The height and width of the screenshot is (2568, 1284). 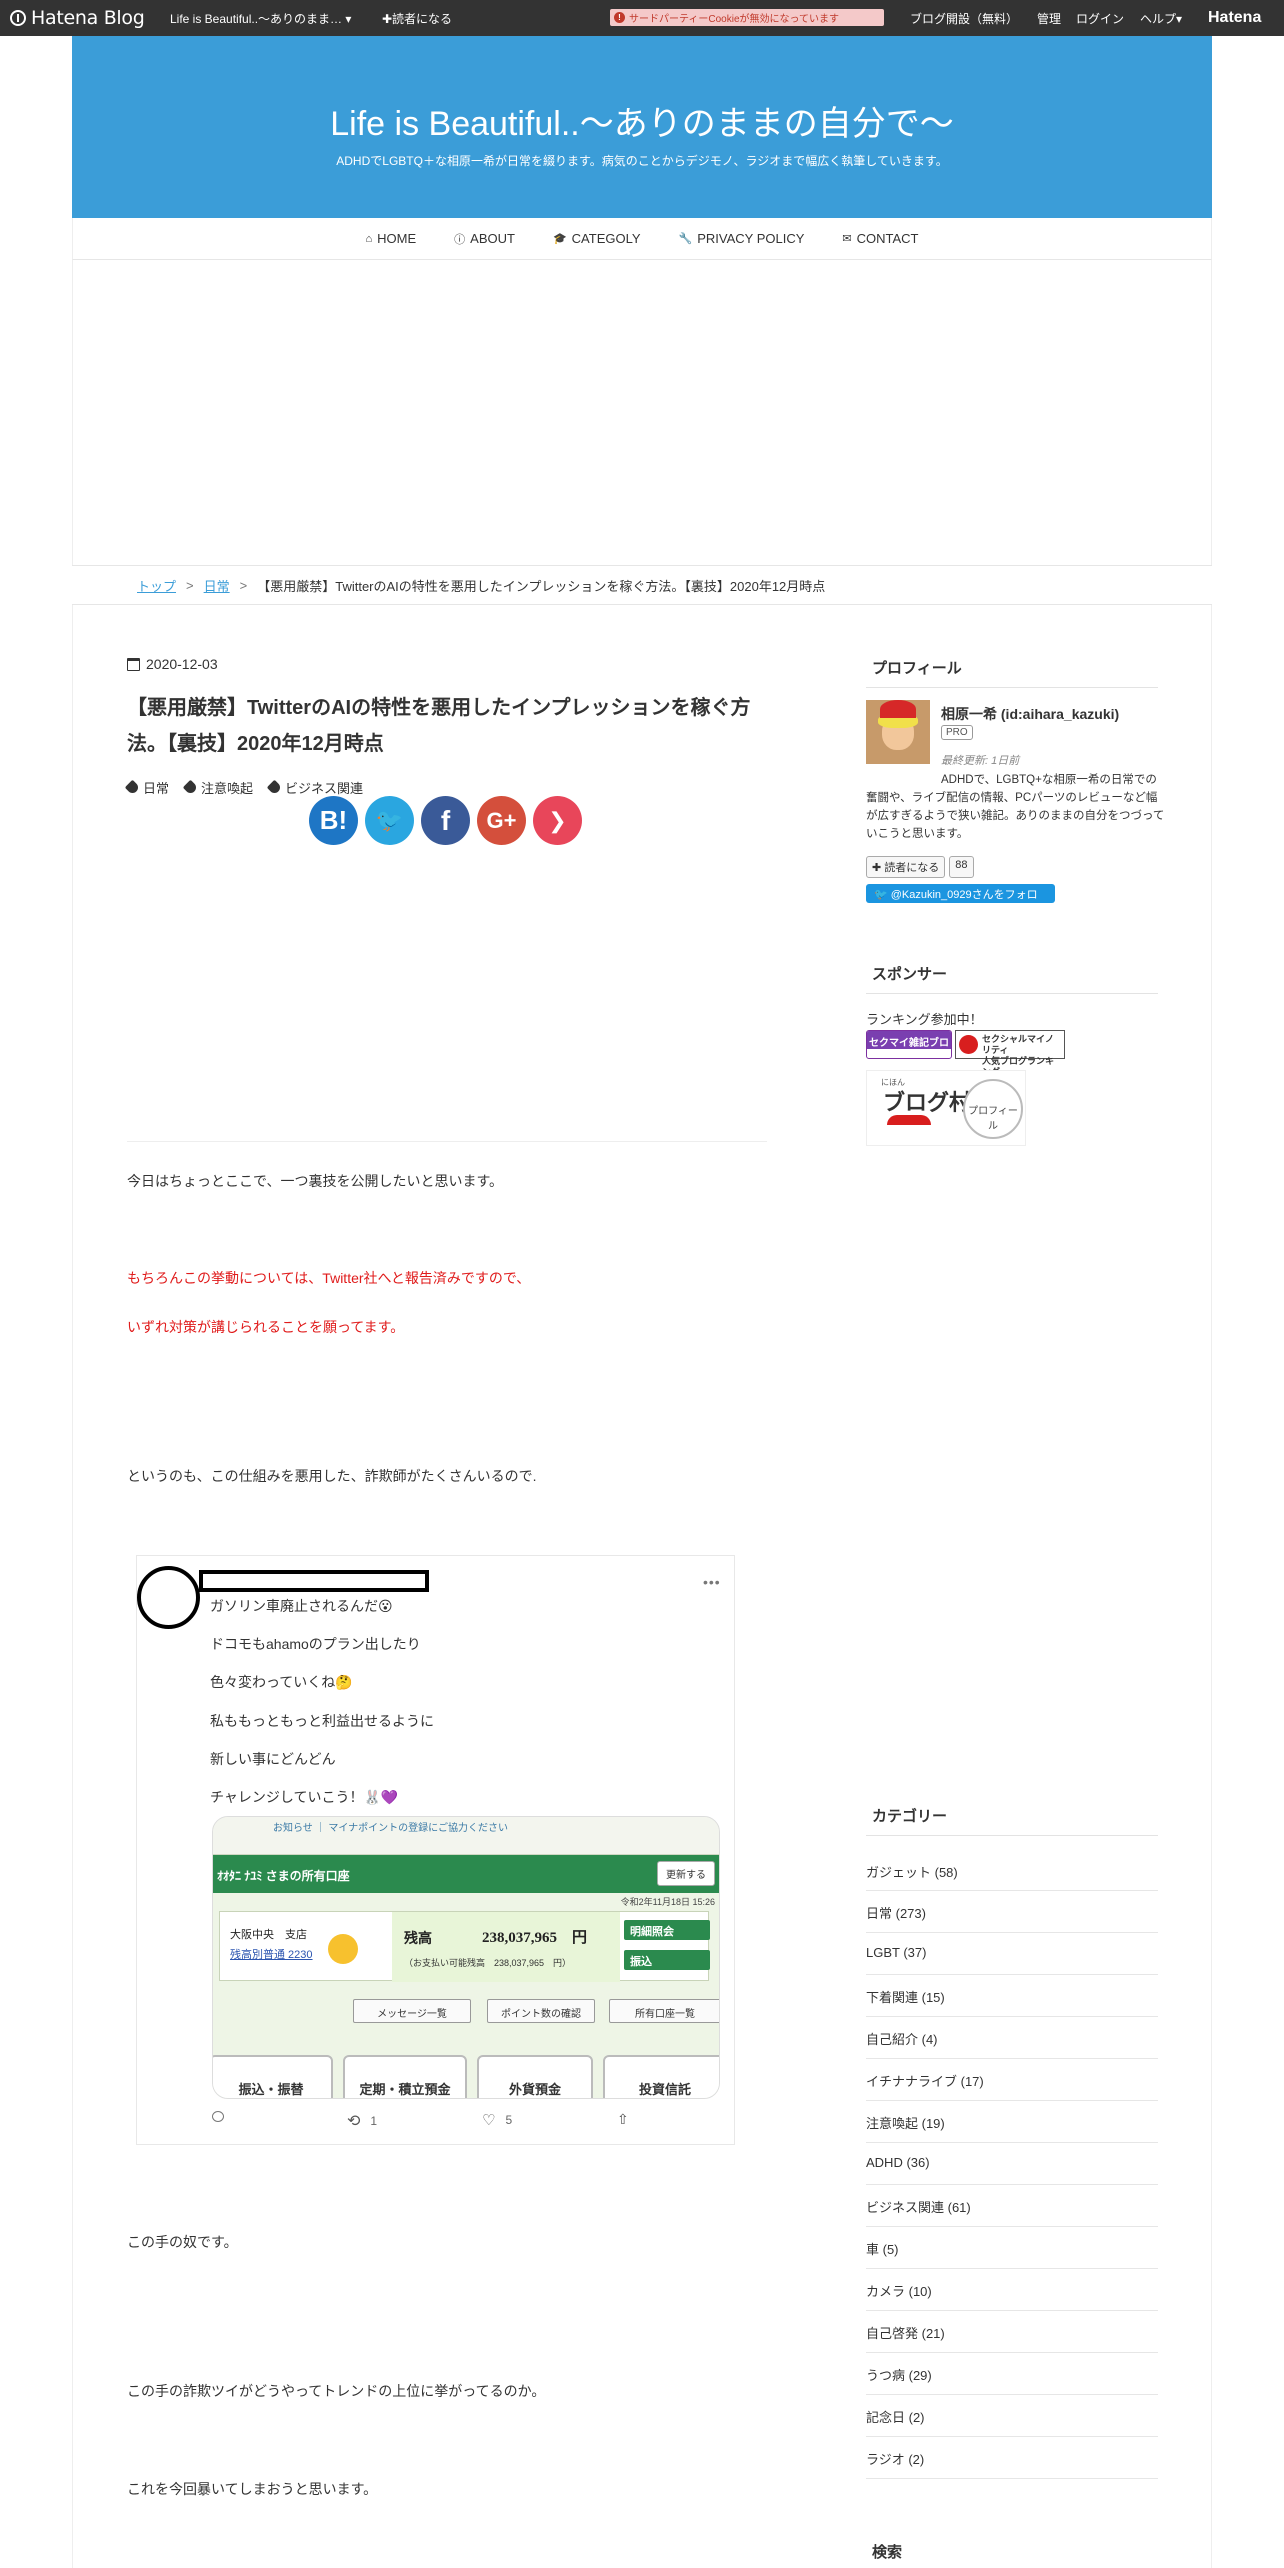 I want to click on help-menu: ヘルプ▾, so click(x=1161, y=18).